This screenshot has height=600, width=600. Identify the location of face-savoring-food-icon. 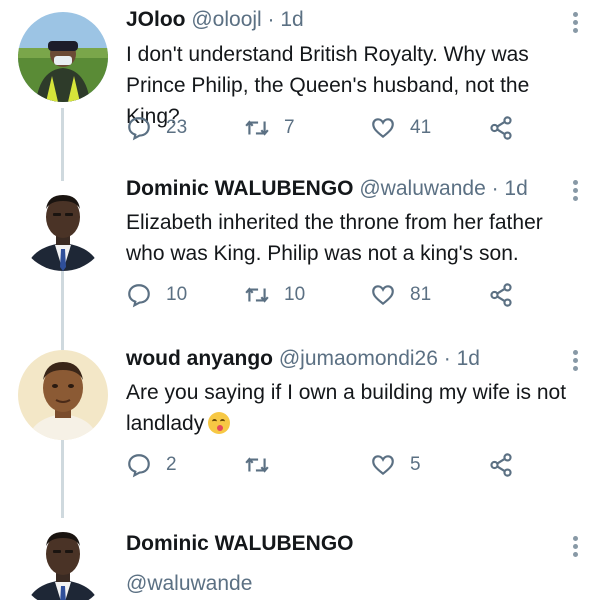
(219, 423).